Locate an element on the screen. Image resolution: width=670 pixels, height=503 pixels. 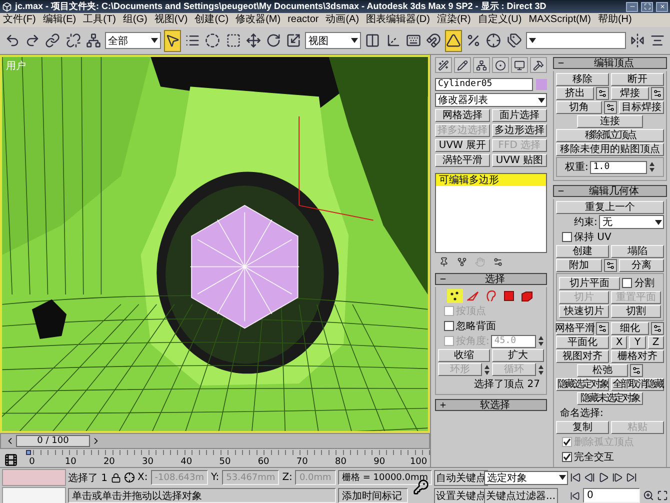
modifier-button: UVW 展开 is located at coordinates (462, 145).